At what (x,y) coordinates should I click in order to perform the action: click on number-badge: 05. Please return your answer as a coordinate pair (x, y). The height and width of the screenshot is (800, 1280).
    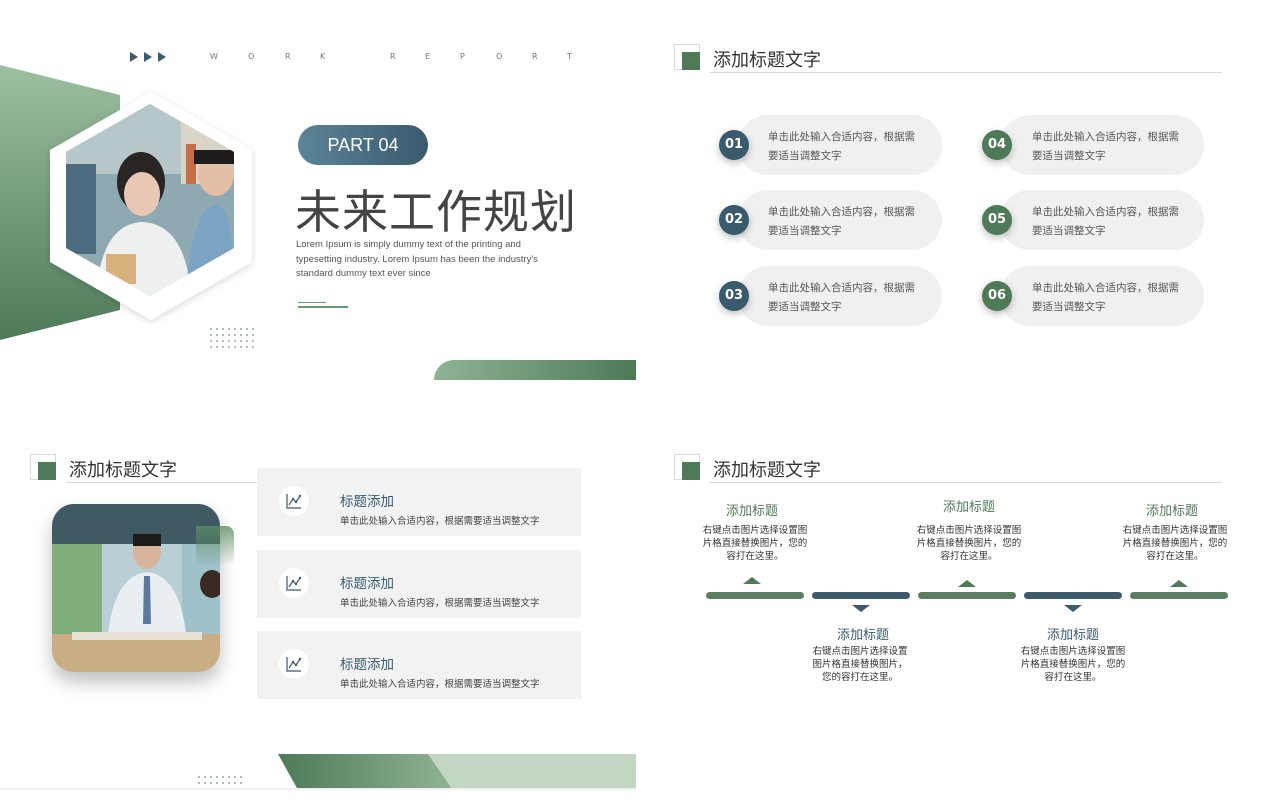
    Looking at the image, I should click on (997, 220).